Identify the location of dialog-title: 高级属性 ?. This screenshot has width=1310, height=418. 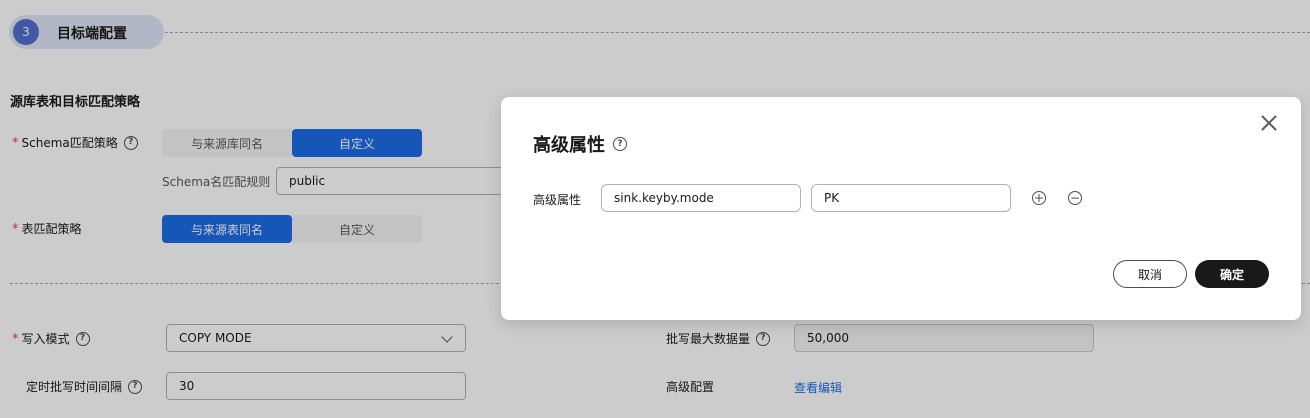
(580, 144).